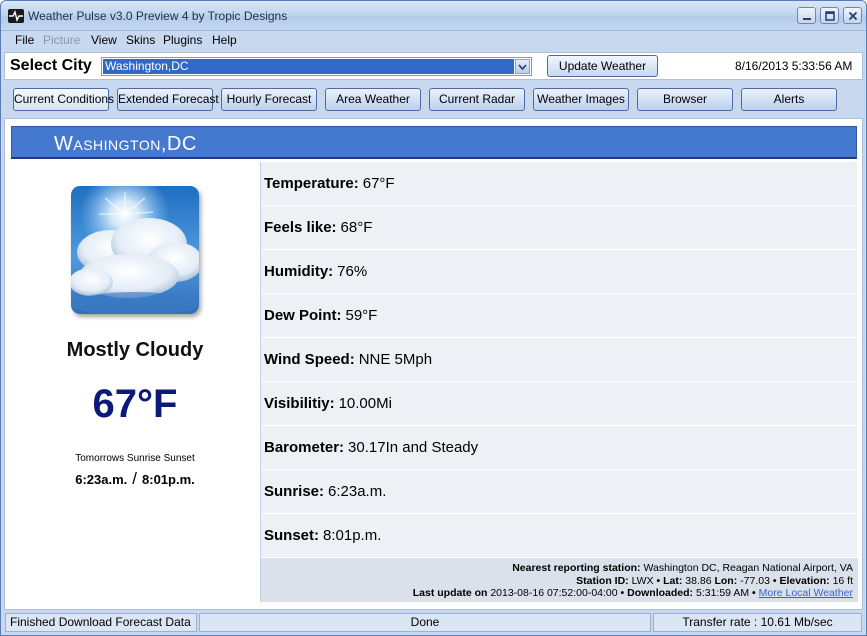 The width and height of the screenshot is (867, 636). I want to click on stat-row-visibility: Visibilitiy: 10.00Mi, so click(559, 404).